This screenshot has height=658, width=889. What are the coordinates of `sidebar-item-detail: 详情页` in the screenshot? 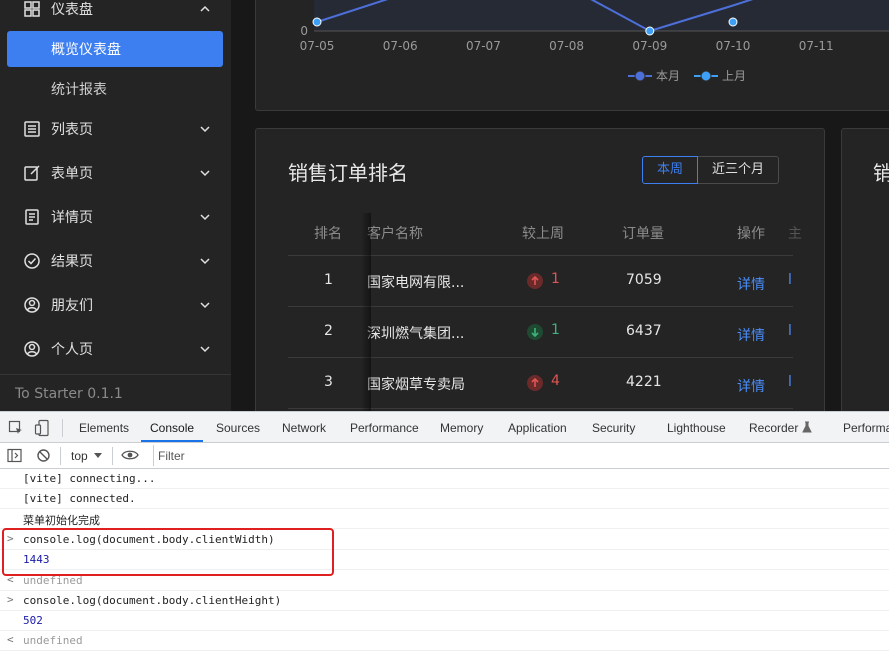 It's located at (115, 217).